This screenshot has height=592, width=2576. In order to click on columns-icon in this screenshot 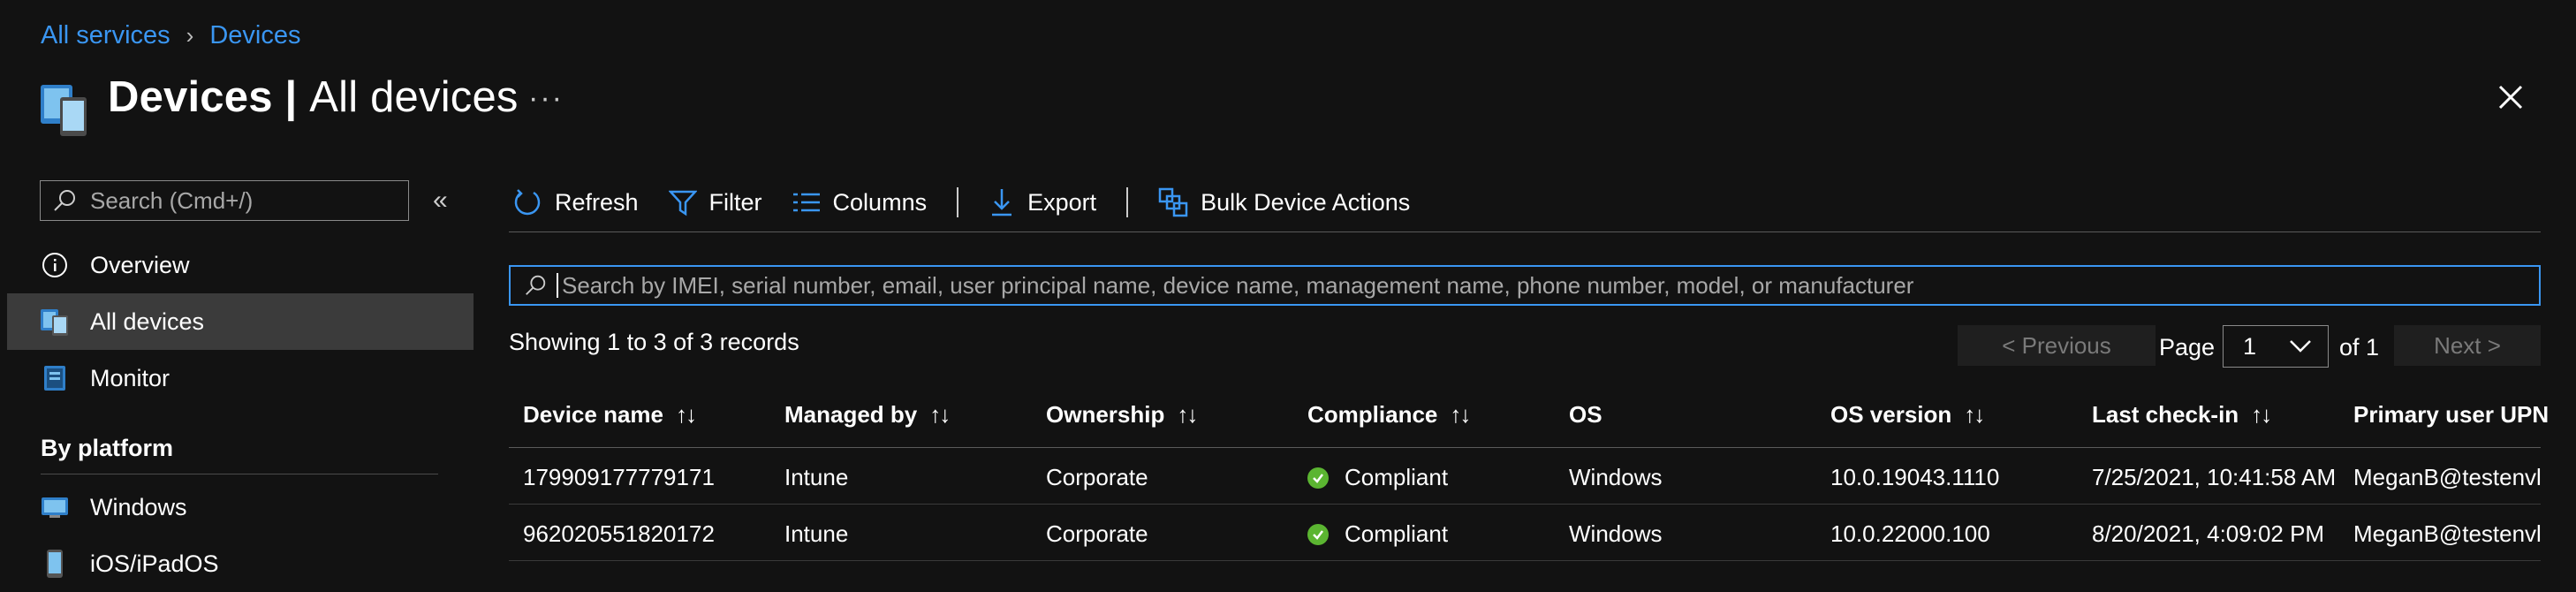, I will do `click(806, 203)`.